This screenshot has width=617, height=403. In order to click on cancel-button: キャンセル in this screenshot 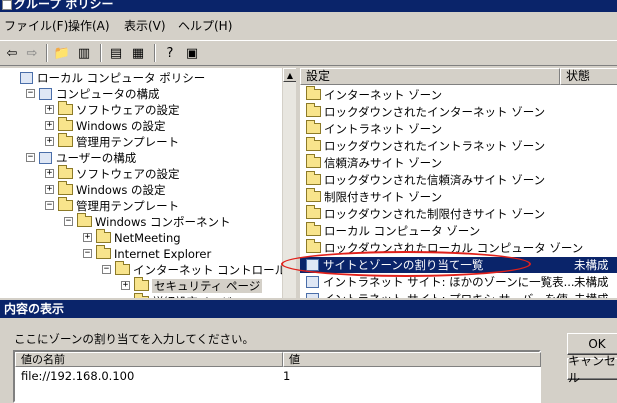, I will do `click(592, 369)`.